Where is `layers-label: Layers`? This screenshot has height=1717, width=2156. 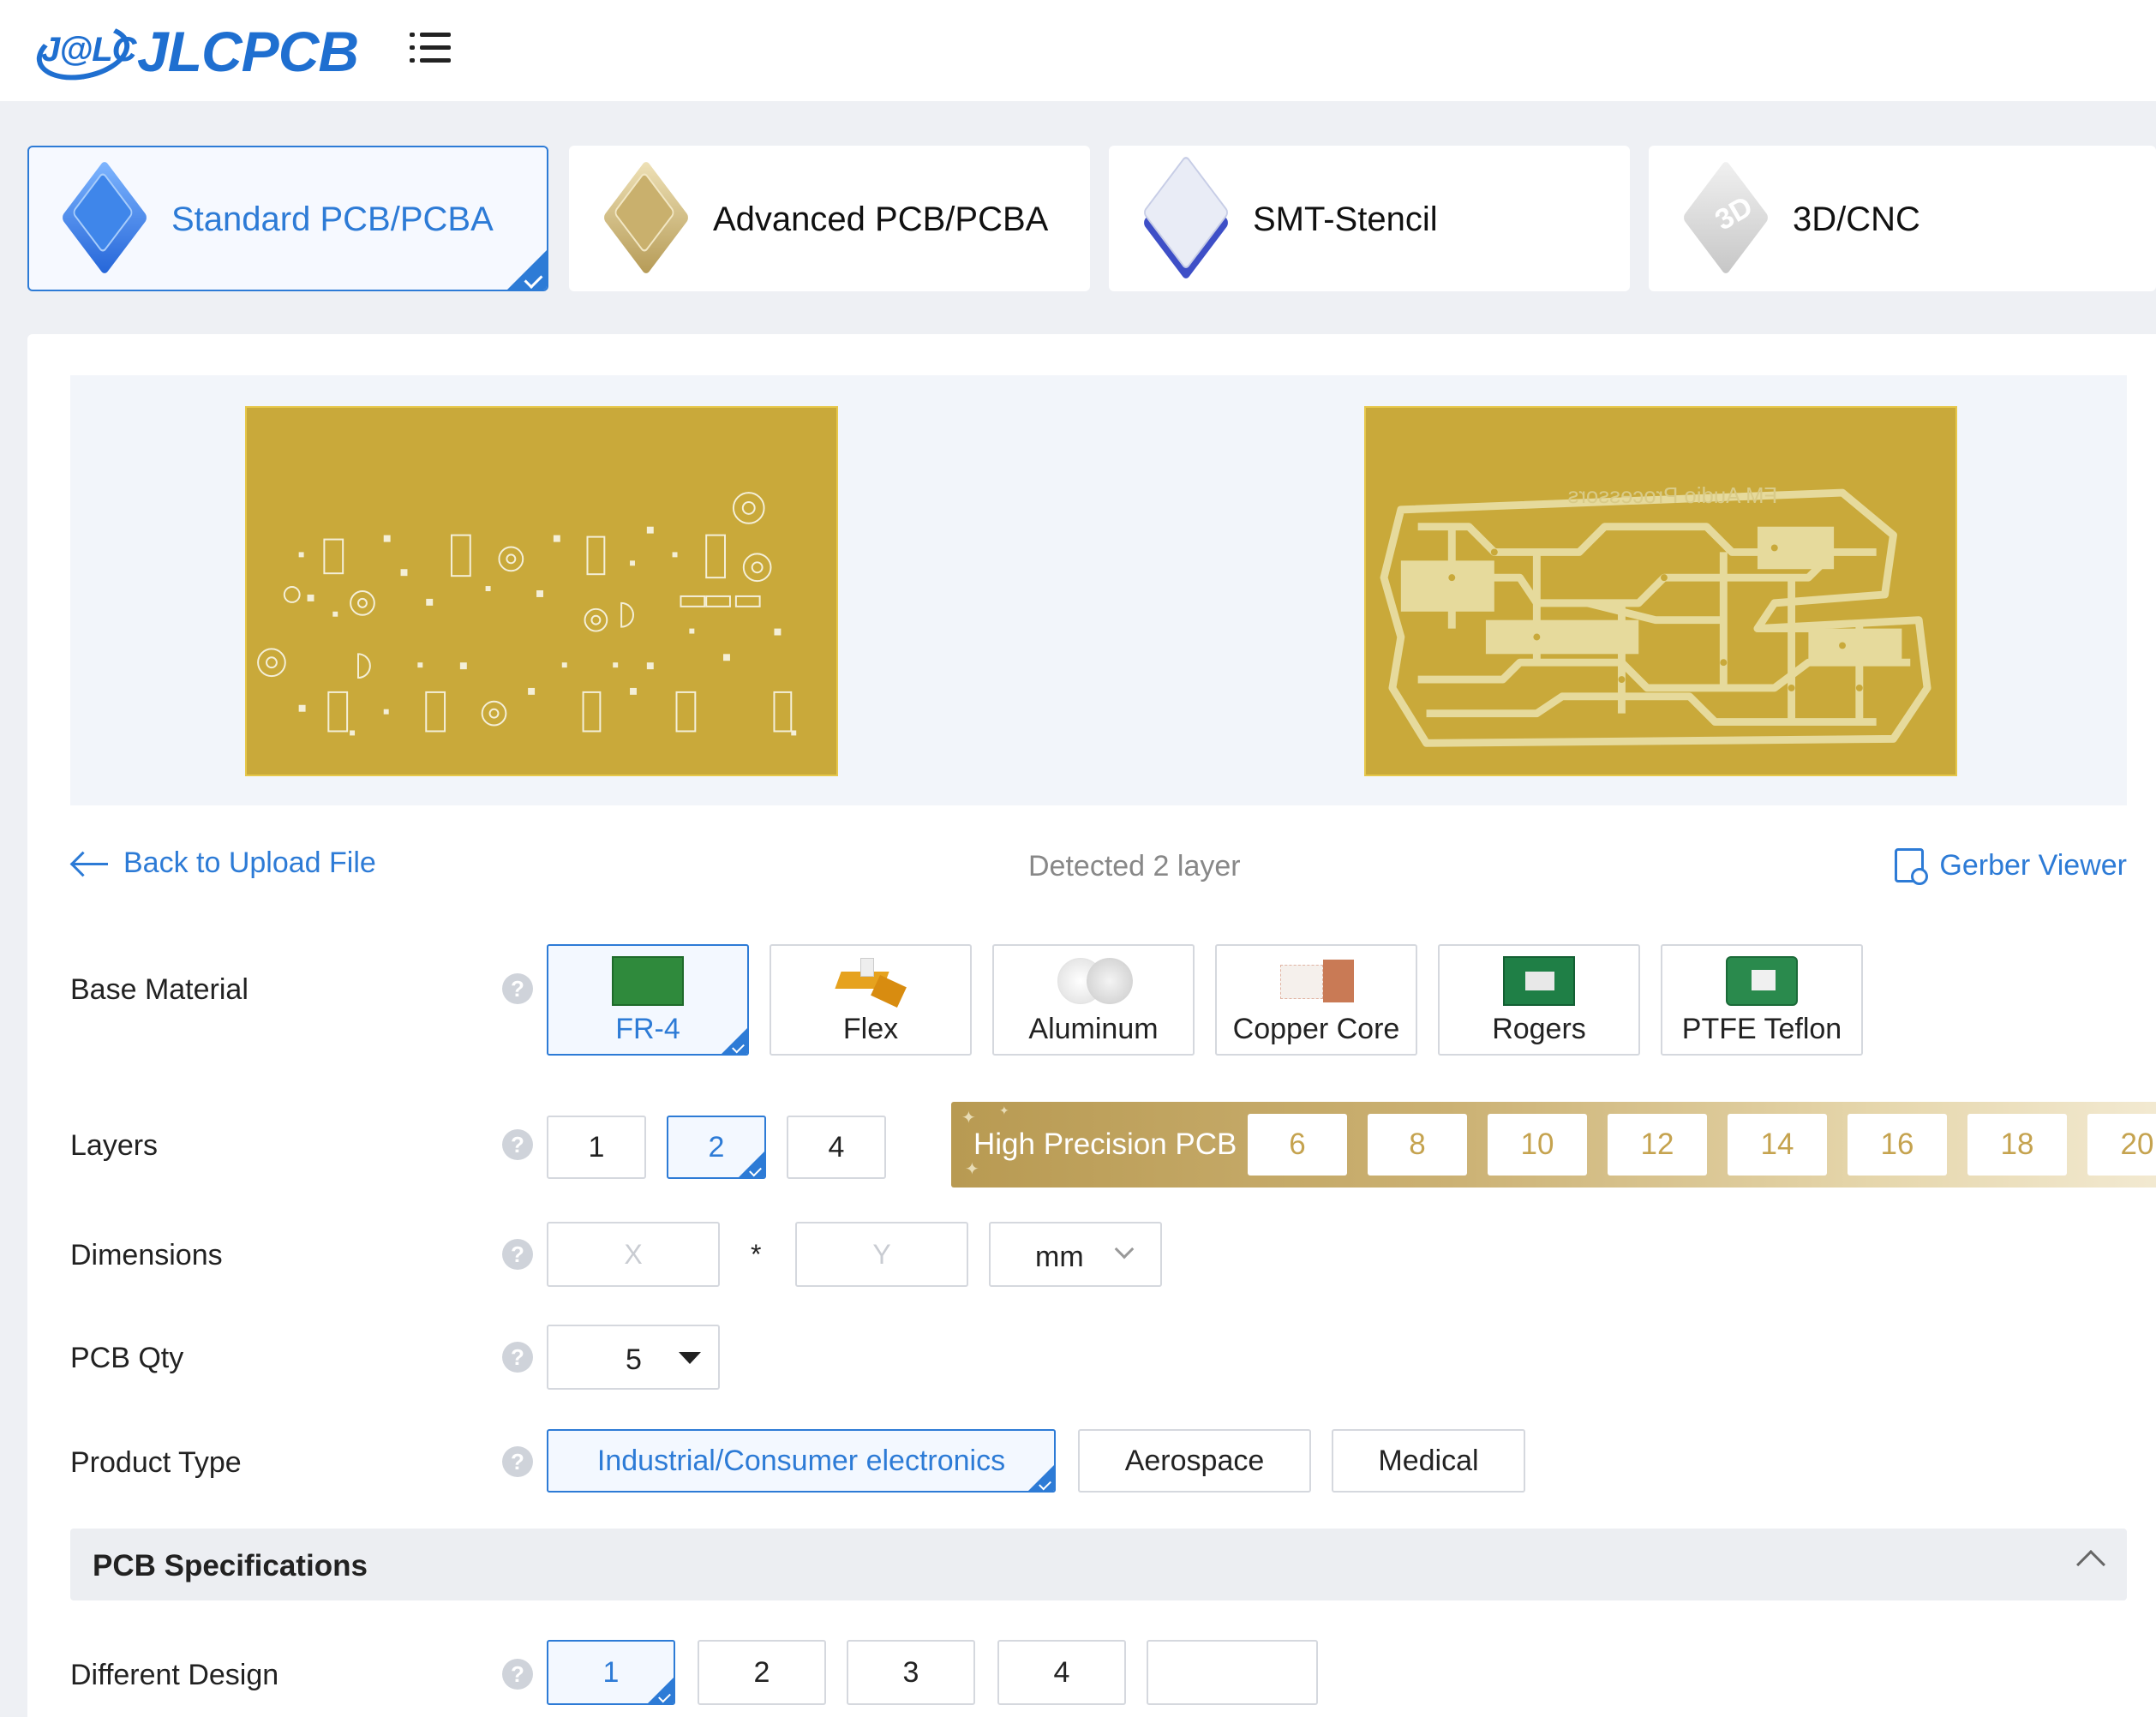
layers-label: Layers is located at coordinates (115, 1145).